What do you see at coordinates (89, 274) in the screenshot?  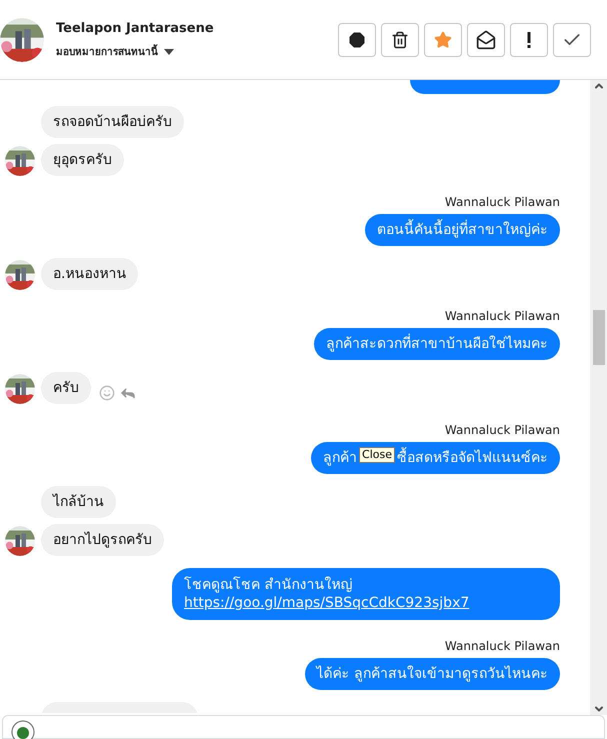 I see `message-bubble: อ.หนองหาน` at bounding box center [89, 274].